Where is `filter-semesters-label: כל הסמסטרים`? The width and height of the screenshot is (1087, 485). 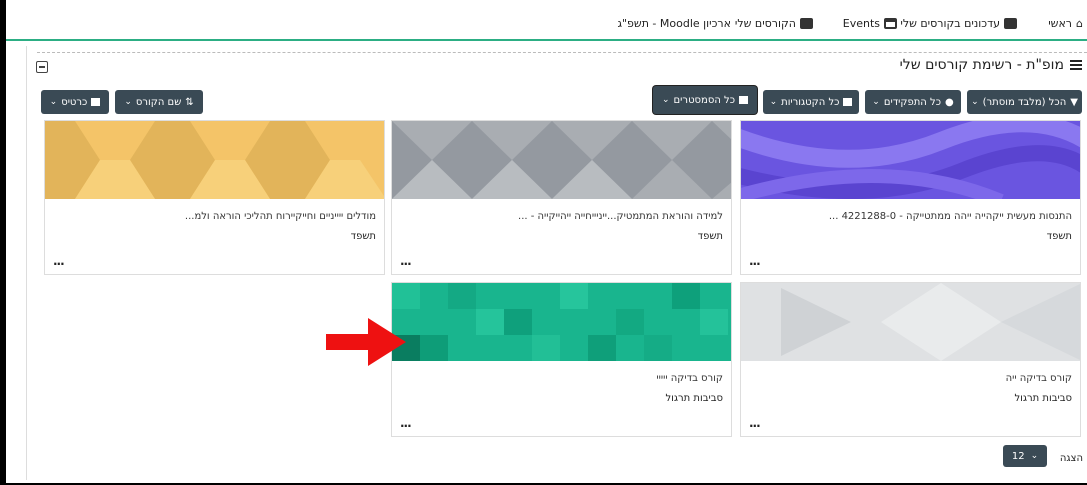
filter-semesters-label: כל הסמסטרים is located at coordinates (704, 100).